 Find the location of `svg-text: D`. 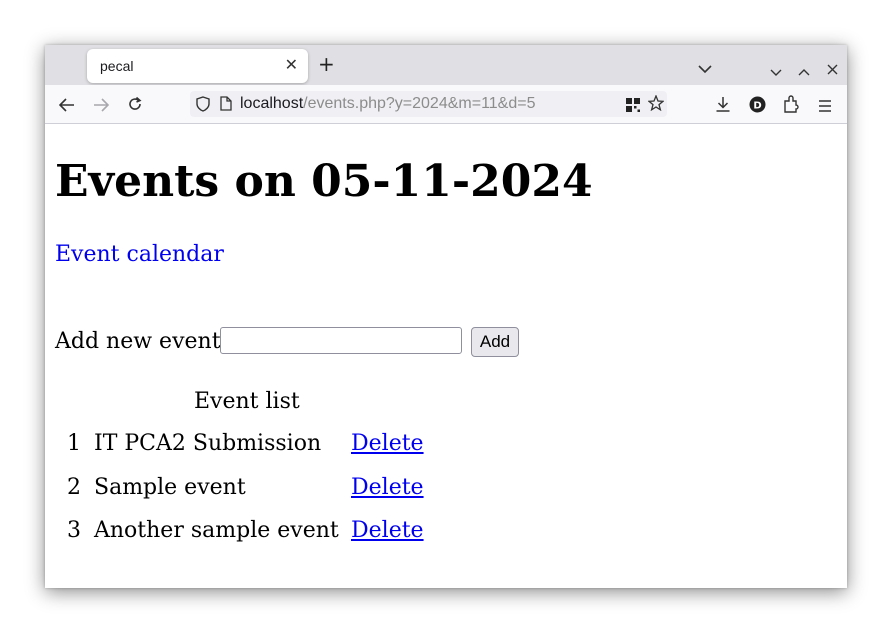

svg-text: D is located at coordinates (757, 106).